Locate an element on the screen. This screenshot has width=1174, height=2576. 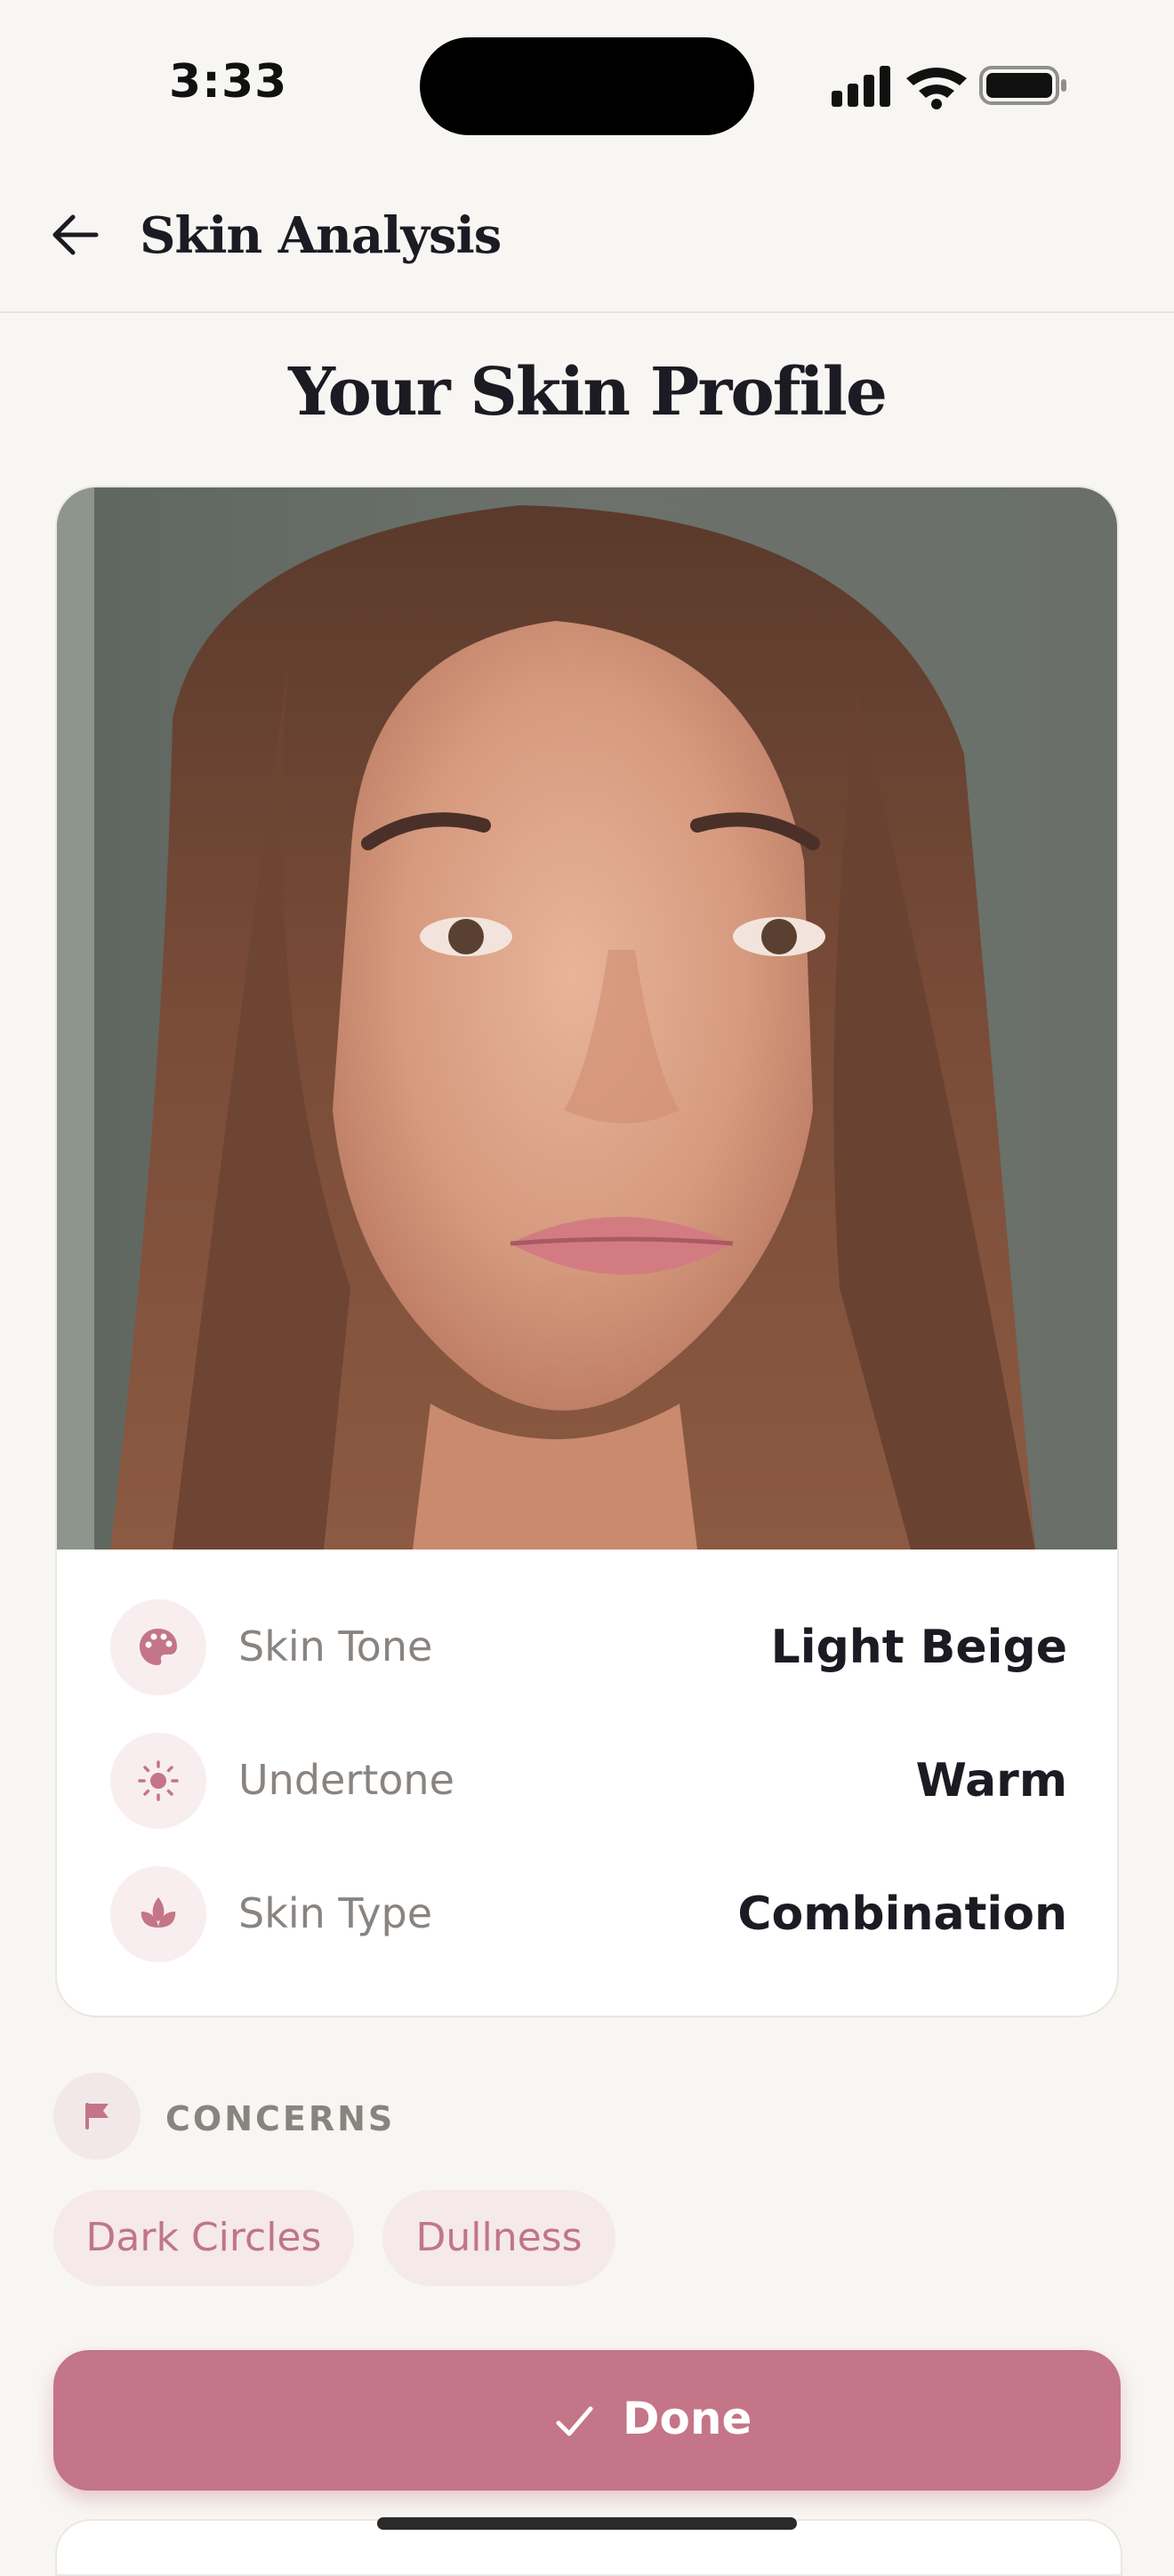
status-bar: 3:33 is located at coordinates (587, 84).